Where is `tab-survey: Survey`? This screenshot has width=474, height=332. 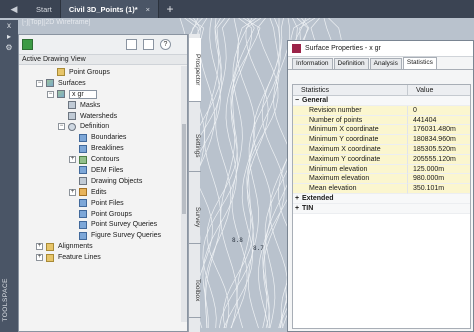
tab-survey: Survey is located at coordinates (195, 218).